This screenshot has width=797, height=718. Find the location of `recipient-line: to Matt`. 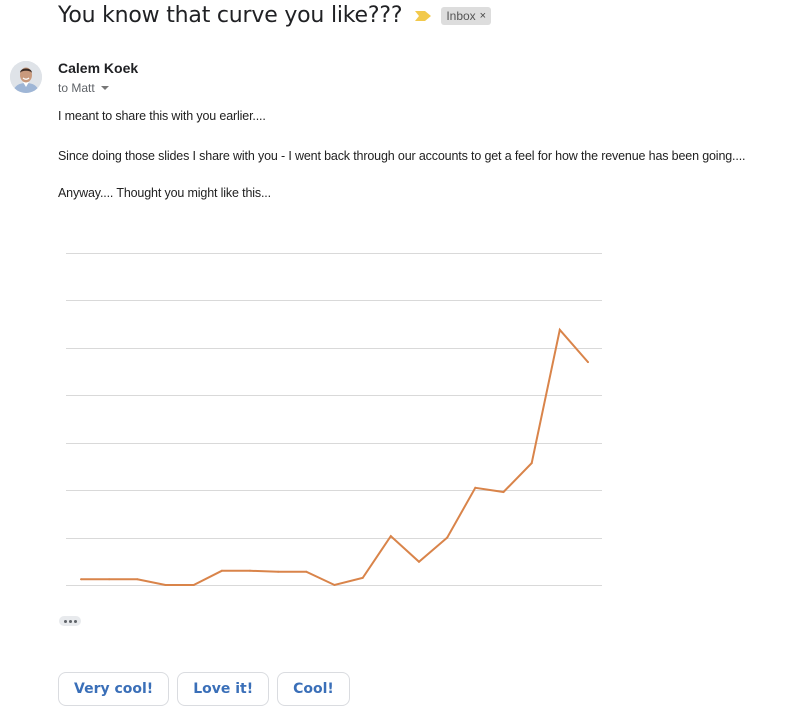

recipient-line: to Matt is located at coordinates (83, 88).